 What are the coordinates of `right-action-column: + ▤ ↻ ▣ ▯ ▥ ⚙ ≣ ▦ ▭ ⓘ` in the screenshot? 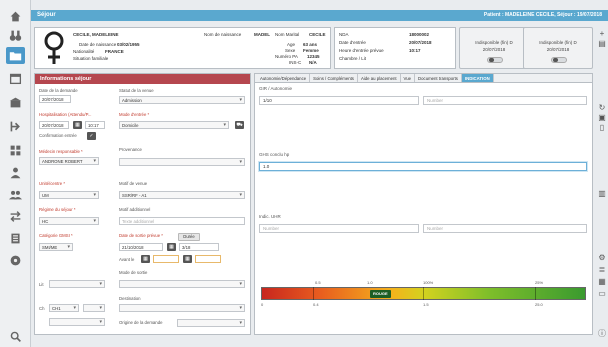 It's located at (602, 187).